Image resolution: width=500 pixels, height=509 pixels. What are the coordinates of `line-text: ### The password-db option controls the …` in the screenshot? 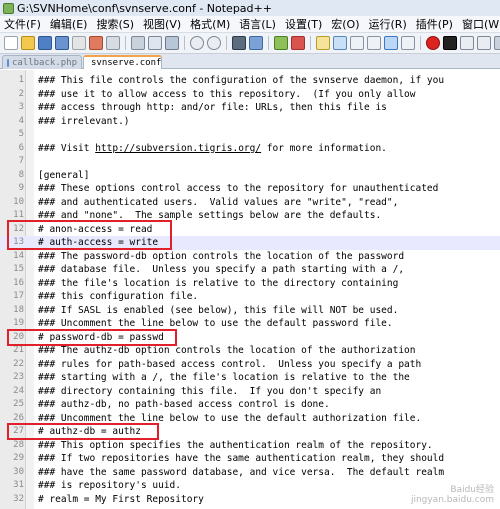 It's located at (221, 257).